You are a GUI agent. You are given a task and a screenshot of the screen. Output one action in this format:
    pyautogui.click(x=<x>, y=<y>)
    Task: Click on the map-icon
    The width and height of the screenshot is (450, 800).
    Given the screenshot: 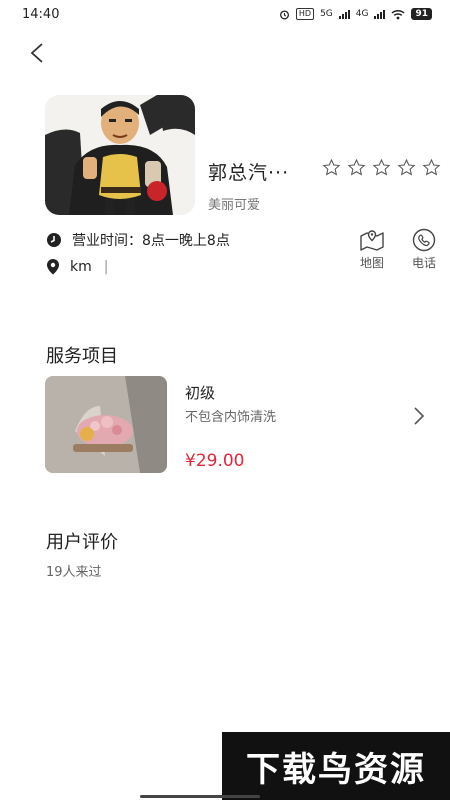 What is the action you would take?
    pyautogui.click(x=372, y=240)
    